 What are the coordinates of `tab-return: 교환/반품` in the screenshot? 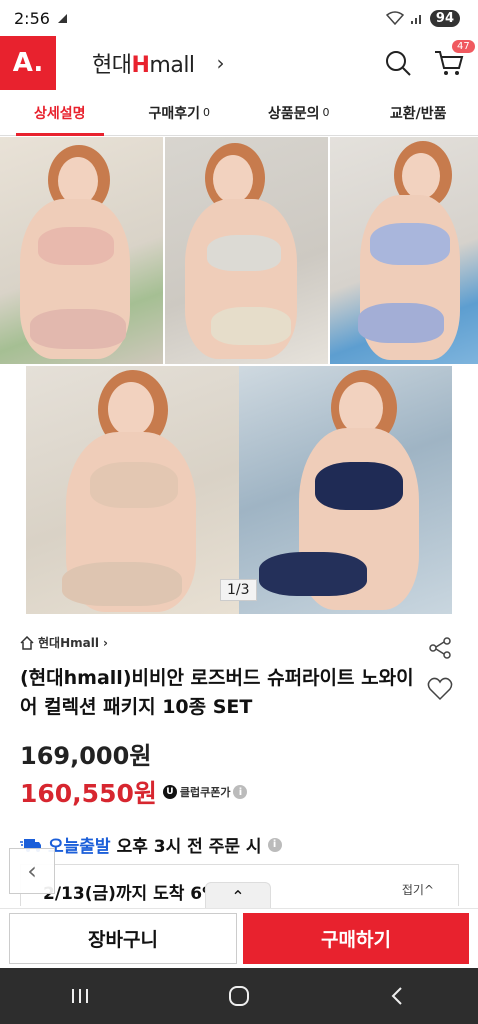 It's located at (418, 112).